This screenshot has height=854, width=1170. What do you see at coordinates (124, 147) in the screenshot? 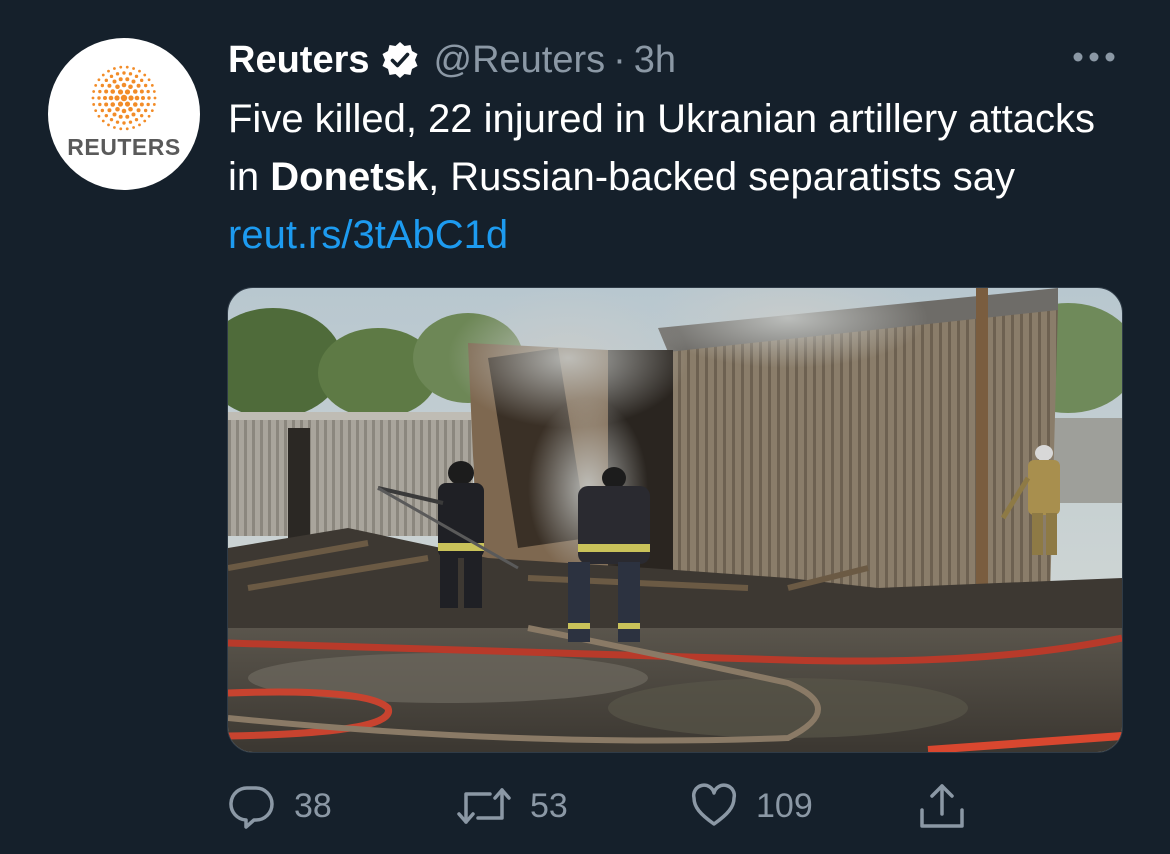
I see `reuters-logo-text: REUTERS` at bounding box center [124, 147].